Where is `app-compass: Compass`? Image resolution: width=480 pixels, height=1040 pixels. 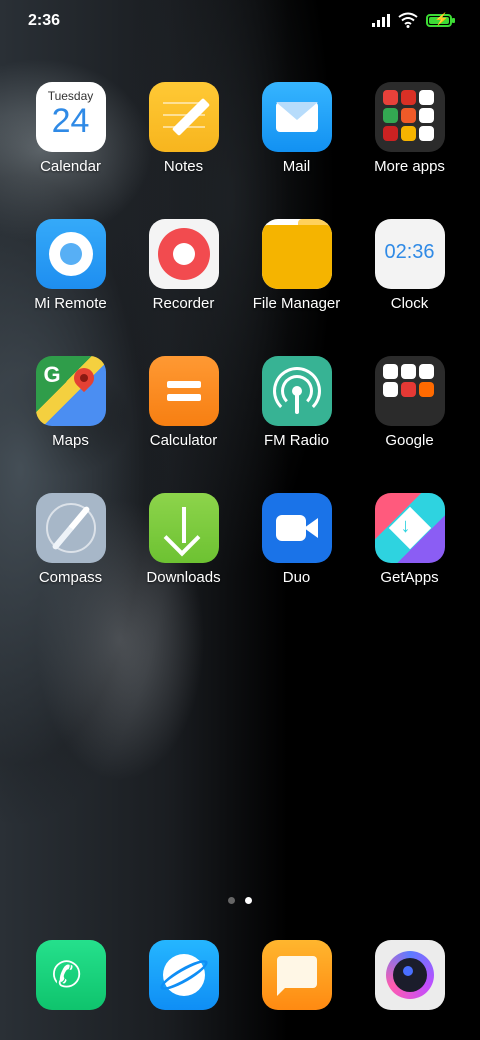 app-compass: Compass is located at coordinates (70, 539).